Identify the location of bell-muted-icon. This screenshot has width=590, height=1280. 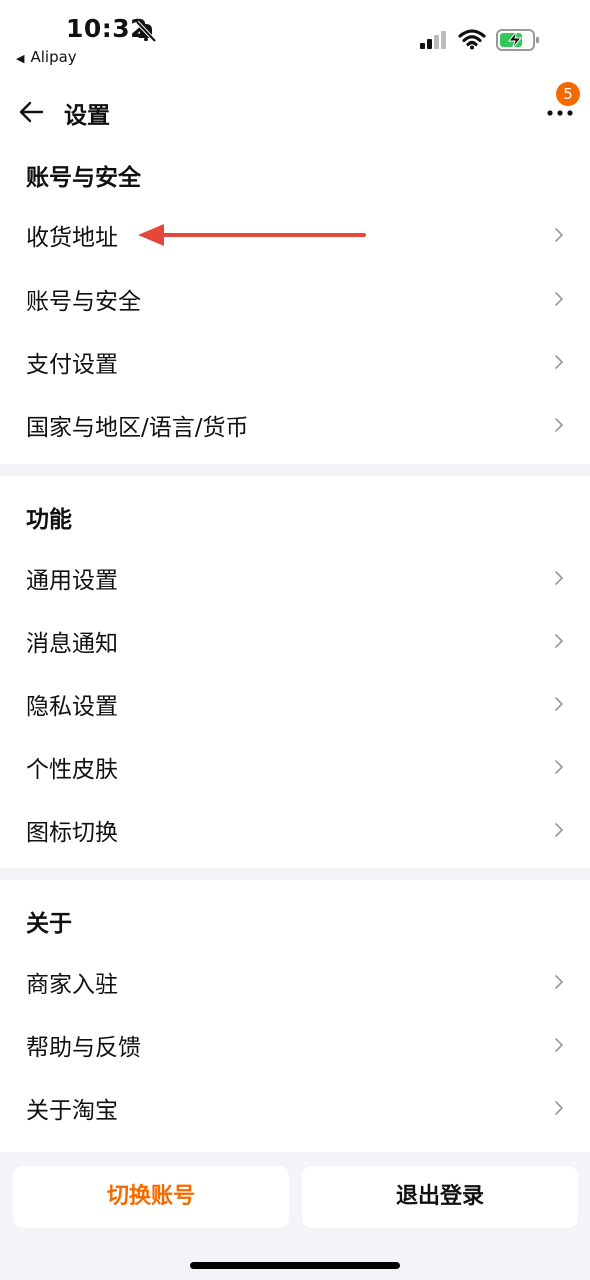
(146, 31).